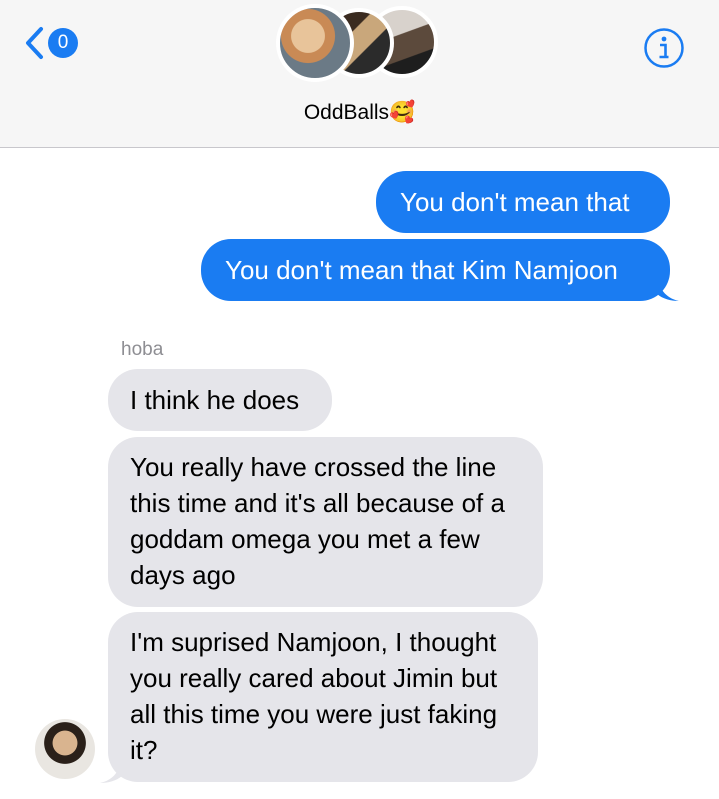 Image resolution: width=719 pixels, height=799 pixels. I want to click on unread-count-badge: 0, so click(63, 43).